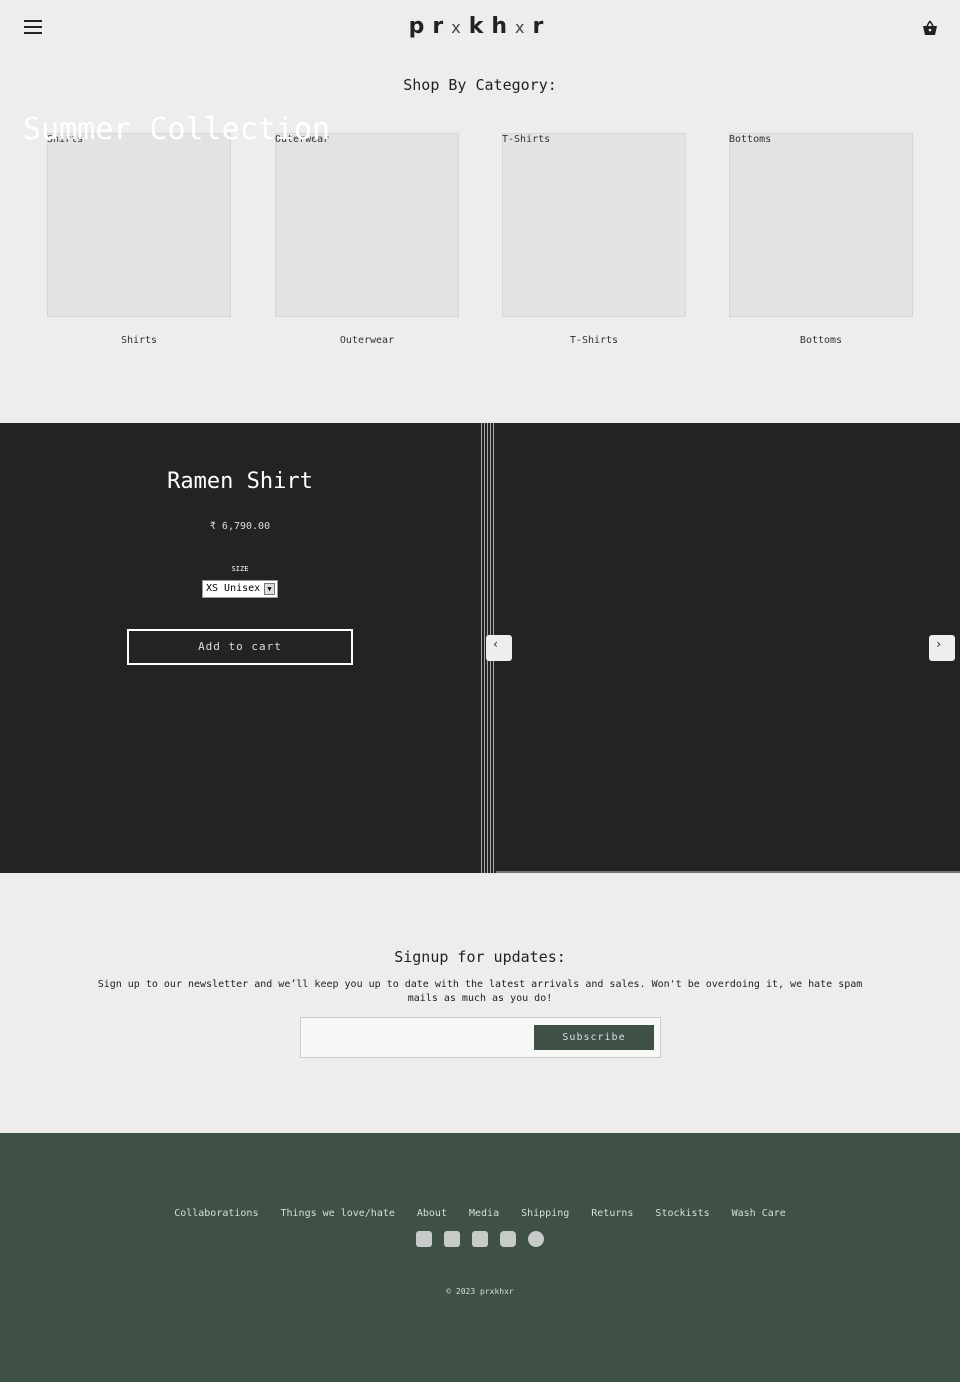 This screenshot has height=1382, width=960. What do you see at coordinates (240, 589) in the screenshot?
I see `size-select: XS Unisex ▼` at bounding box center [240, 589].